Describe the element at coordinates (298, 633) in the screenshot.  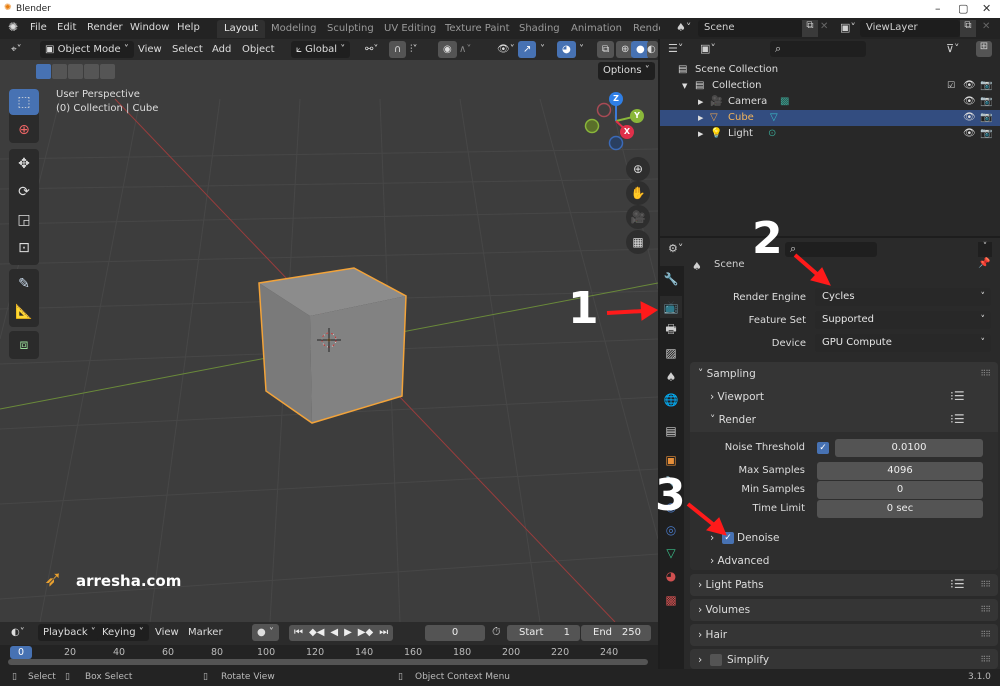
I see `jump-start-icon: ⏮` at that location.